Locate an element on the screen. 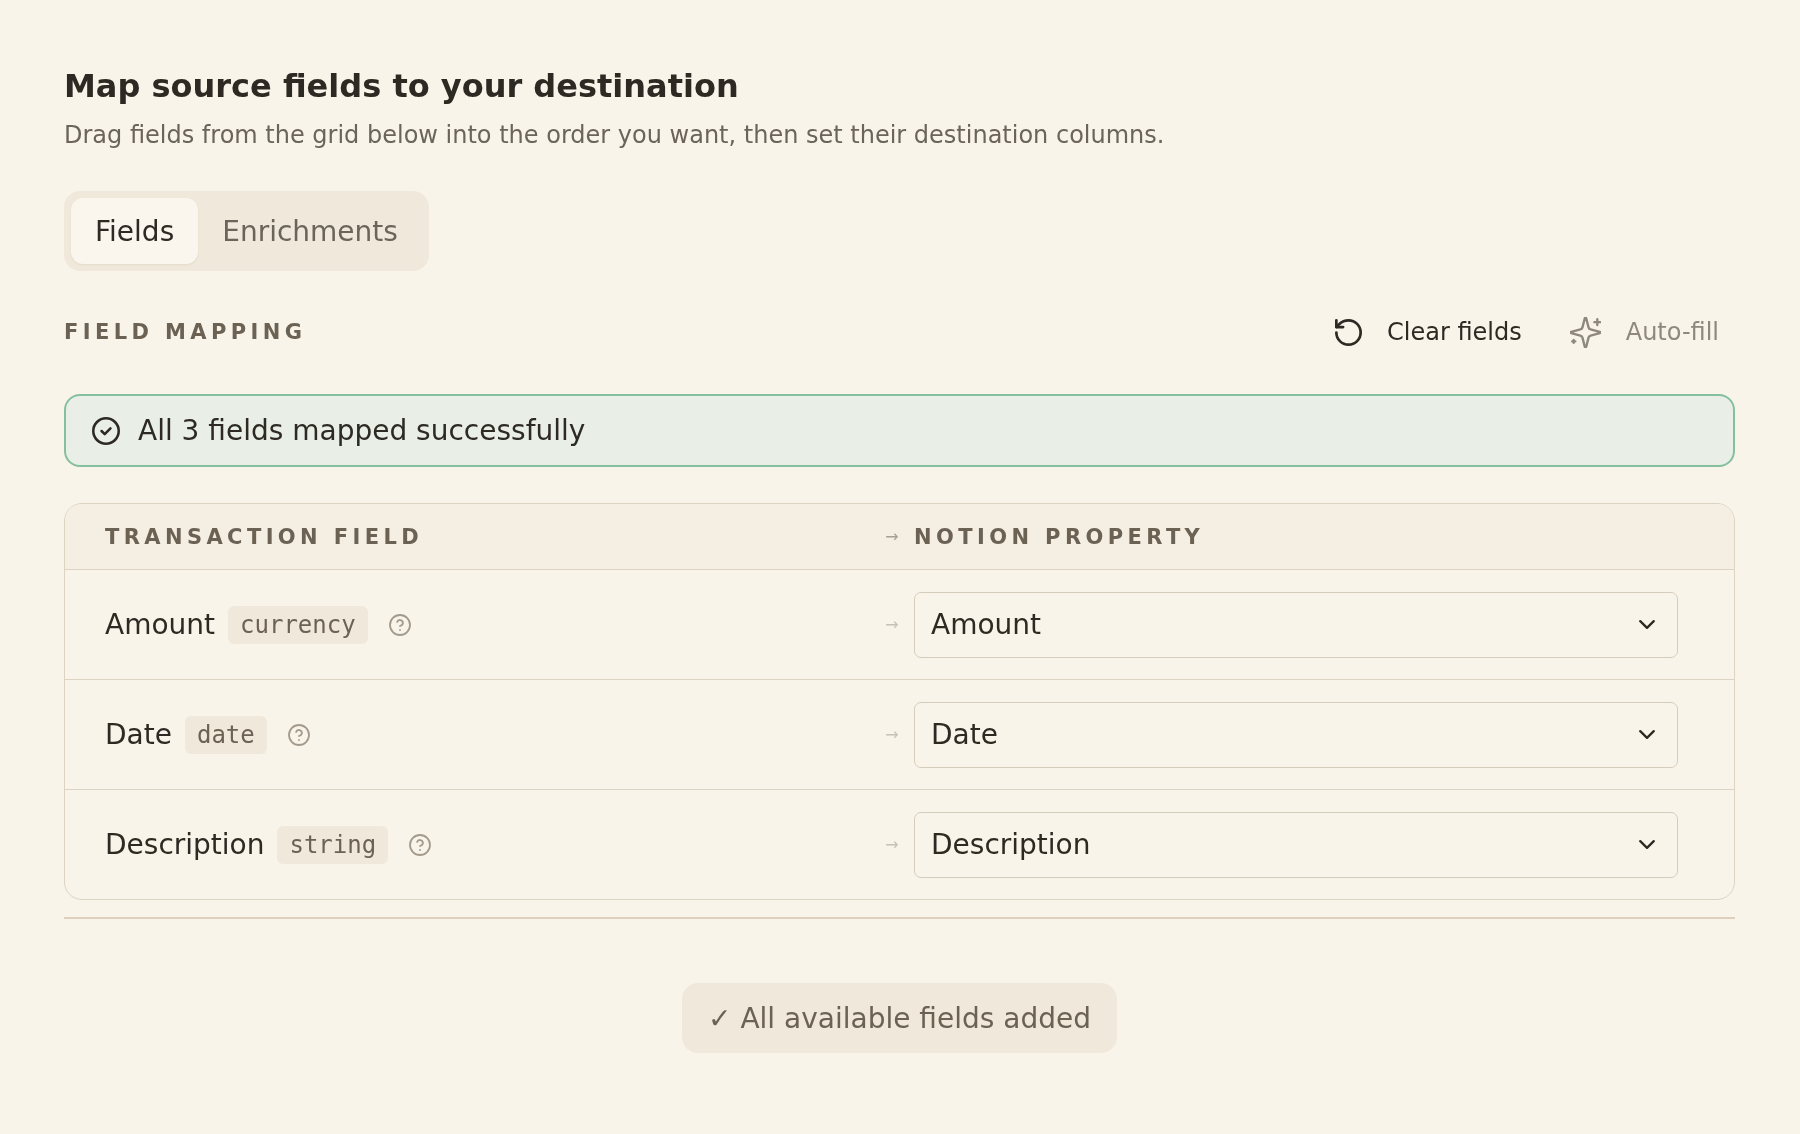 This screenshot has height=1134, width=1800. property-select: Date is located at coordinates (1296, 734).